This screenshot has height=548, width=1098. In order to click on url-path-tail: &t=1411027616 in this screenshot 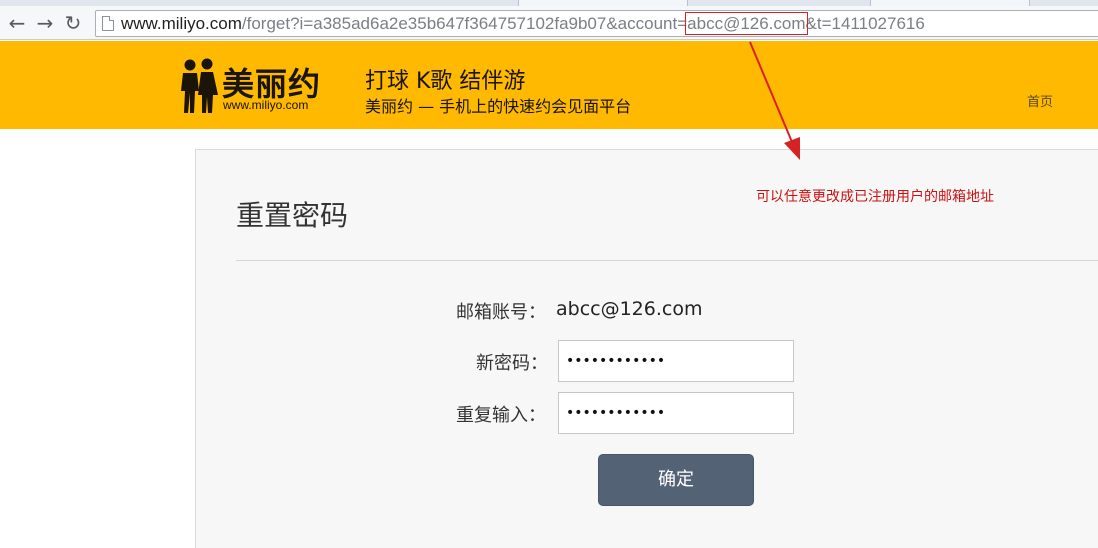, I will do `click(865, 23)`.